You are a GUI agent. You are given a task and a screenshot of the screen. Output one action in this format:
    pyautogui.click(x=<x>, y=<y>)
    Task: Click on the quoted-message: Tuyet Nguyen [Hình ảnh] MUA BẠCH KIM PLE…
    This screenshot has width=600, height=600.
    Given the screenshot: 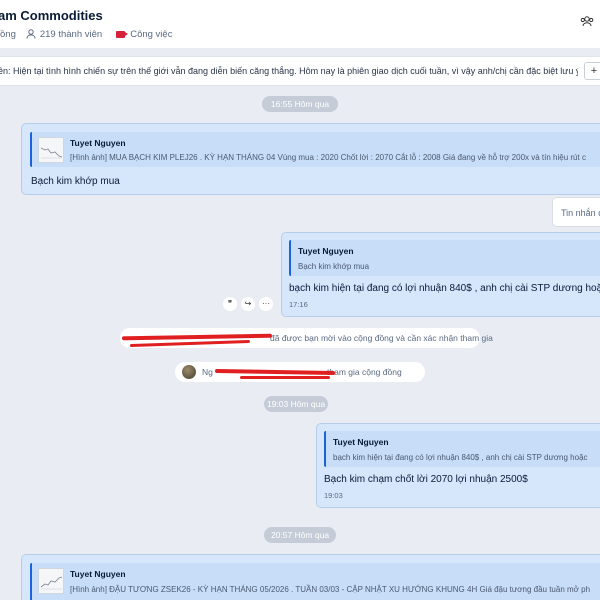 What is the action you would take?
    pyautogui.click(x=315, y=149)
    